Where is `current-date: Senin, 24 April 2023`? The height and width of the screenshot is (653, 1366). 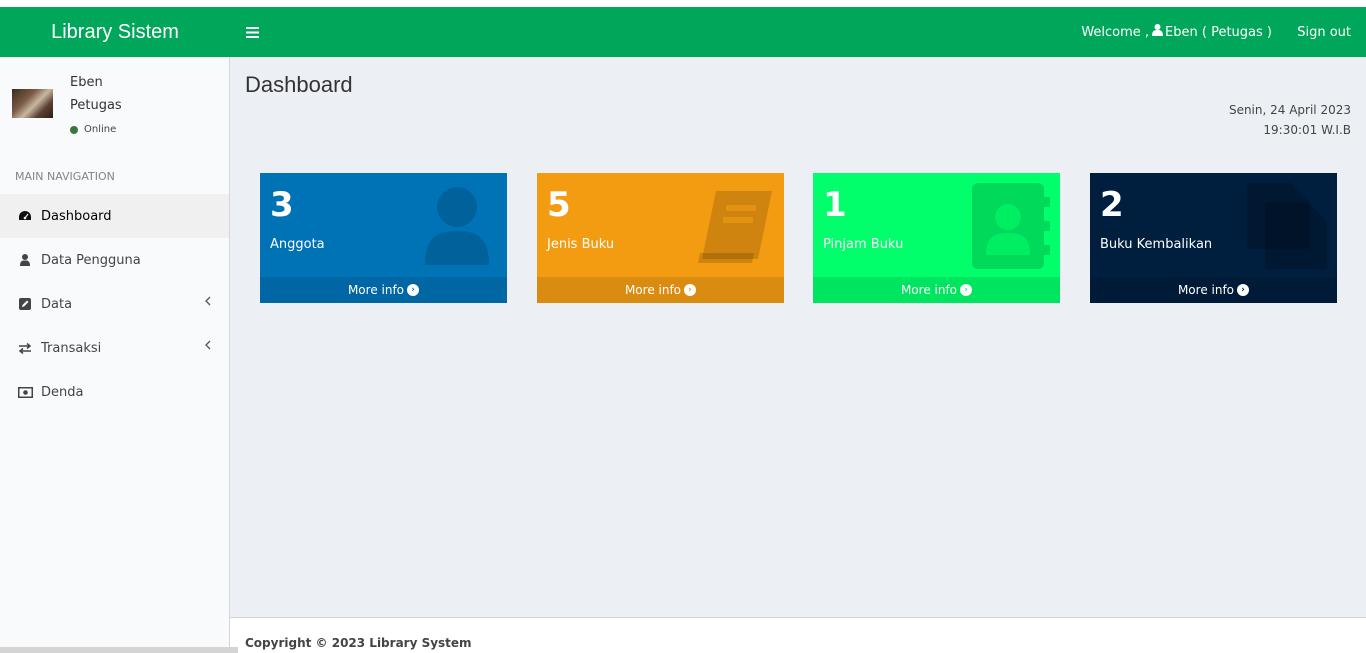 current-date: Senin, 24 April 2023 is located at coordinates (1289, 110).